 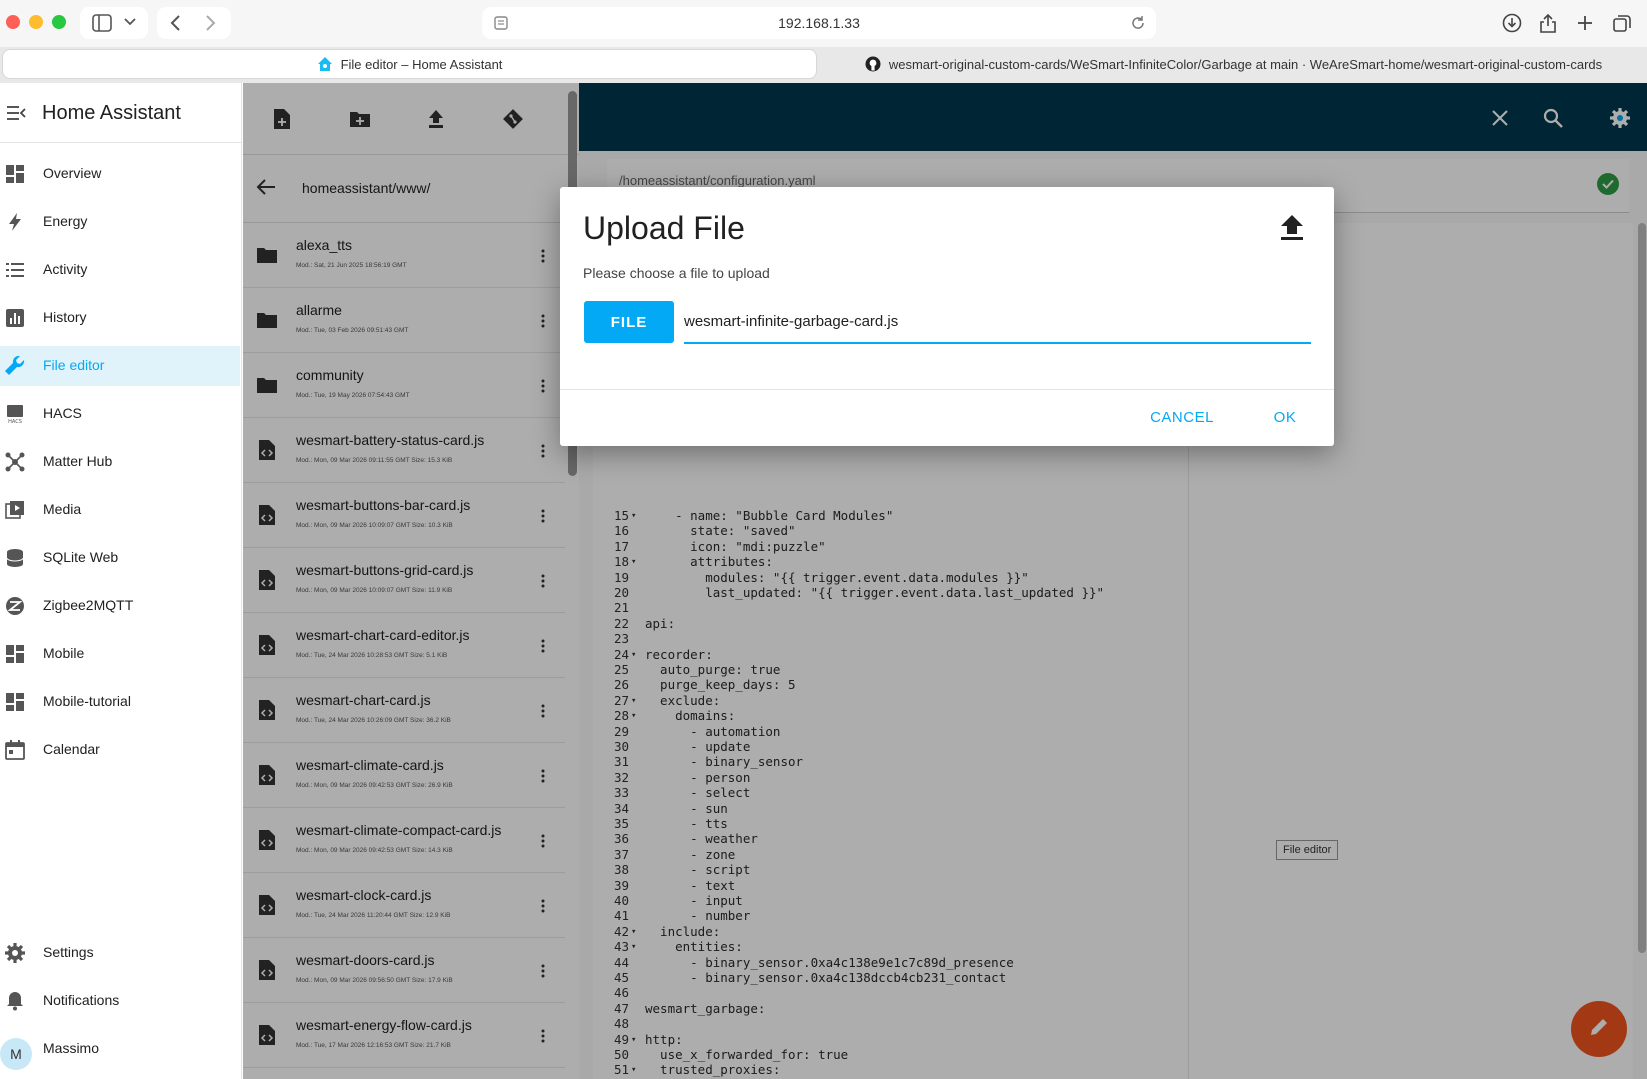 I want to click on close-window-button, so click(x=13, y=22).